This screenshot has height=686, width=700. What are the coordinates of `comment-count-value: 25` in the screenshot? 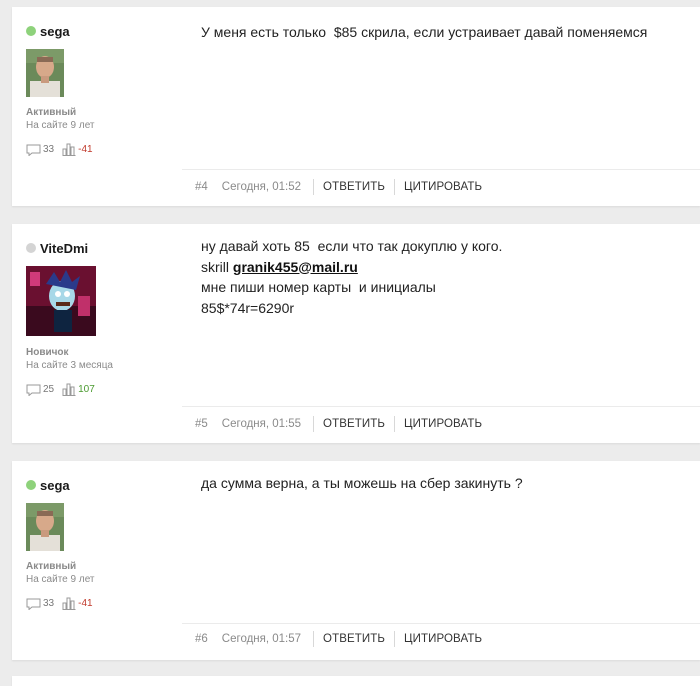 It's located at (49, 389).